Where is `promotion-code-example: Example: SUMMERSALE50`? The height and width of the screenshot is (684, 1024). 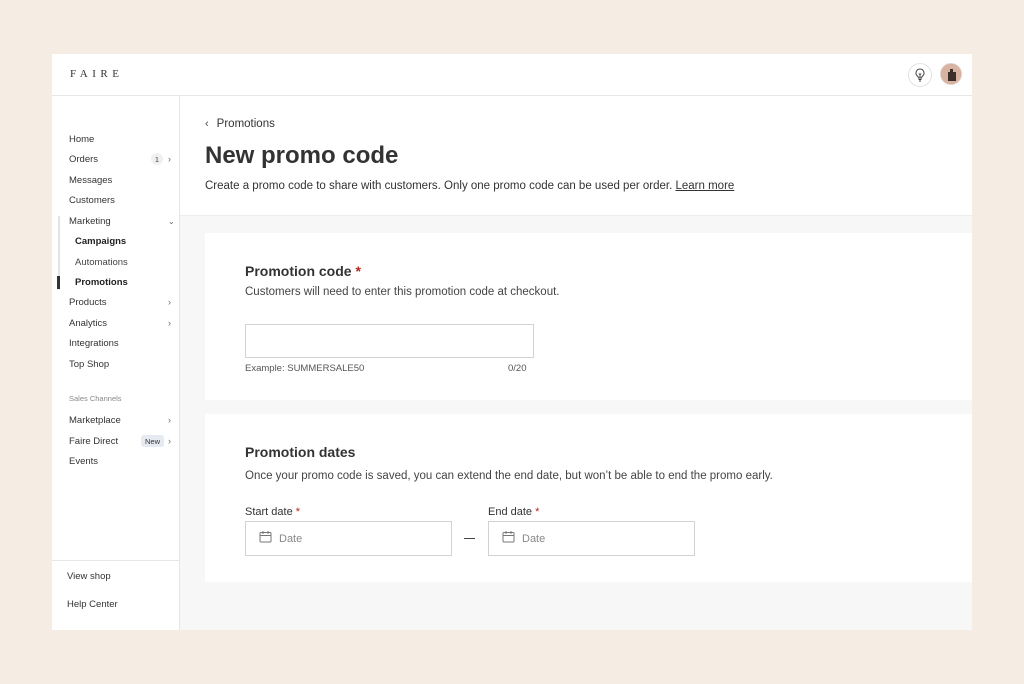
promotion-code-example: Example: SUMMERSALE50 is located at coordinates (305, 368).